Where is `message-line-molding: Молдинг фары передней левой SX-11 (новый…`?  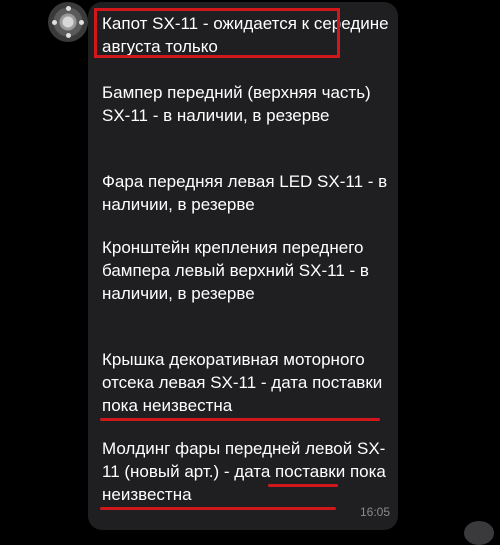 message-line-molding: Молдинг фары передней левой SX-11 (новый… is located at coordinates (244, 471).